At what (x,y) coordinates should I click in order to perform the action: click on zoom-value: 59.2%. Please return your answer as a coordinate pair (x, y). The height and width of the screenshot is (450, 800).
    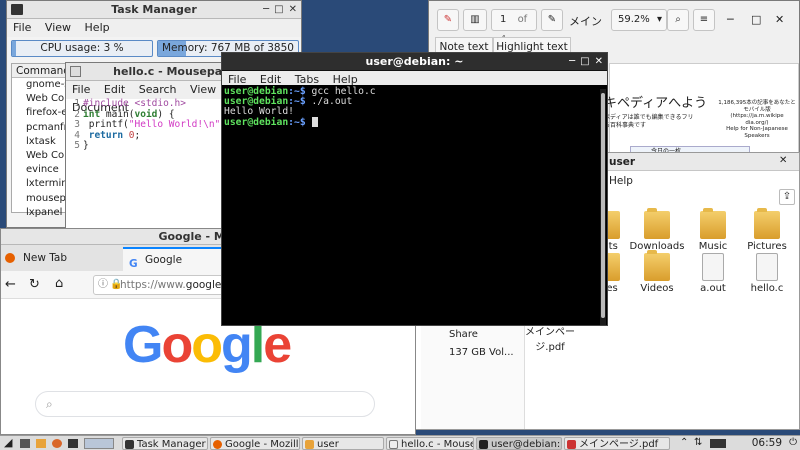
    Looking at the image, I should click on (634, 19).